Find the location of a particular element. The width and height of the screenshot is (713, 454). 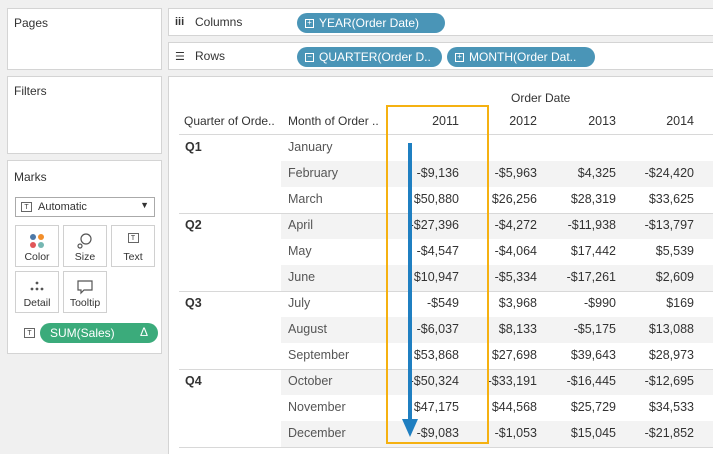

mark-type-dropdown: T Automatic ▼ is located at coordinates (85, 207).